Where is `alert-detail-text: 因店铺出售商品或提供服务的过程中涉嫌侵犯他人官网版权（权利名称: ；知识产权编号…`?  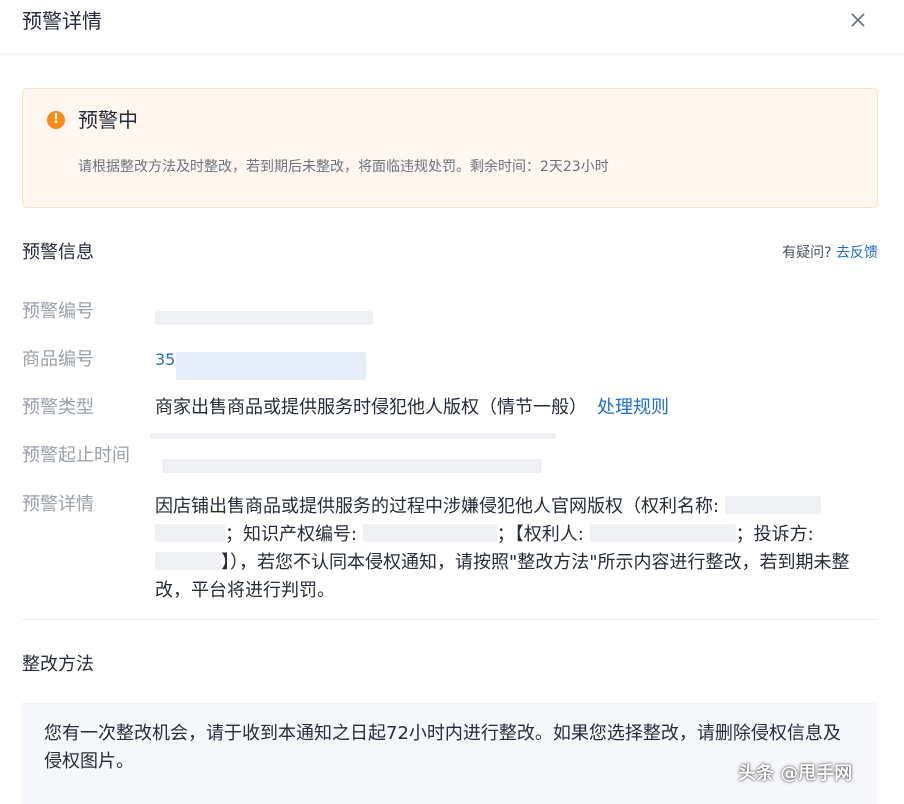
alert-detail-text: 因店铺出售商品或提供服务的过程中涉嫌侵犯他人官网版权（权利名称: ；知识产权编号… is located at coordinates (515, 549).